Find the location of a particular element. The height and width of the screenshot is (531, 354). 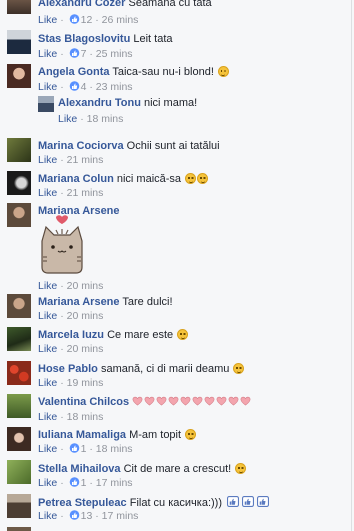

like-count: 4 is located at coordinates (83, 87).